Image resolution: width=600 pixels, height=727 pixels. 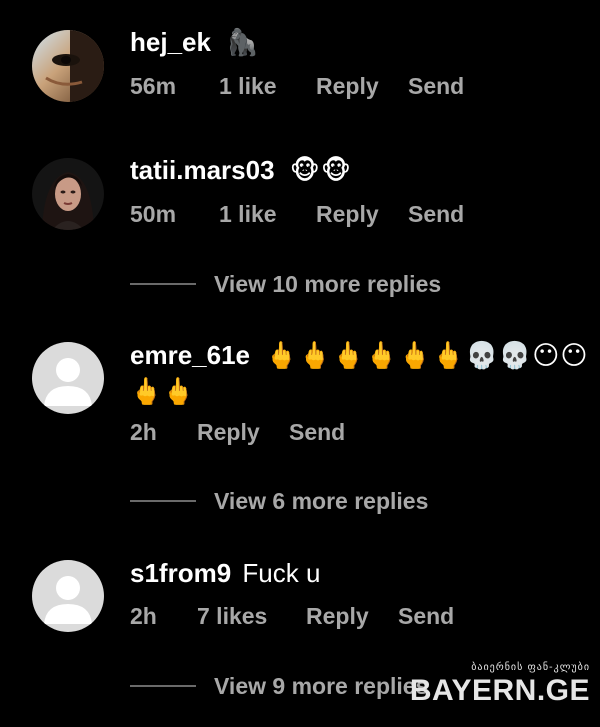 I want to click on like-count: 7 likes, so click(x=251, y=616).